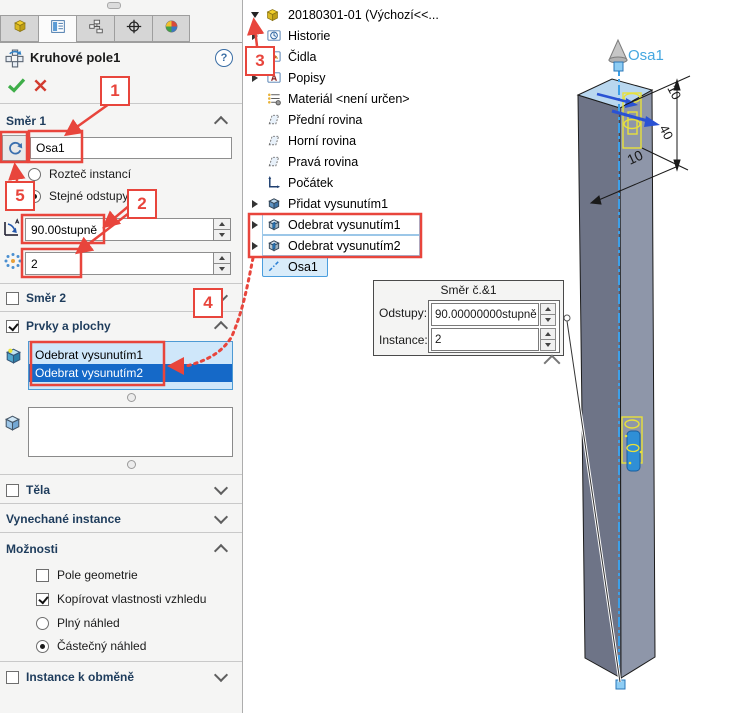 The image size is (750, 713). Describe the element at coordinates (12, 298) in the screenshot. I see `direction2-checkbox` at that location.